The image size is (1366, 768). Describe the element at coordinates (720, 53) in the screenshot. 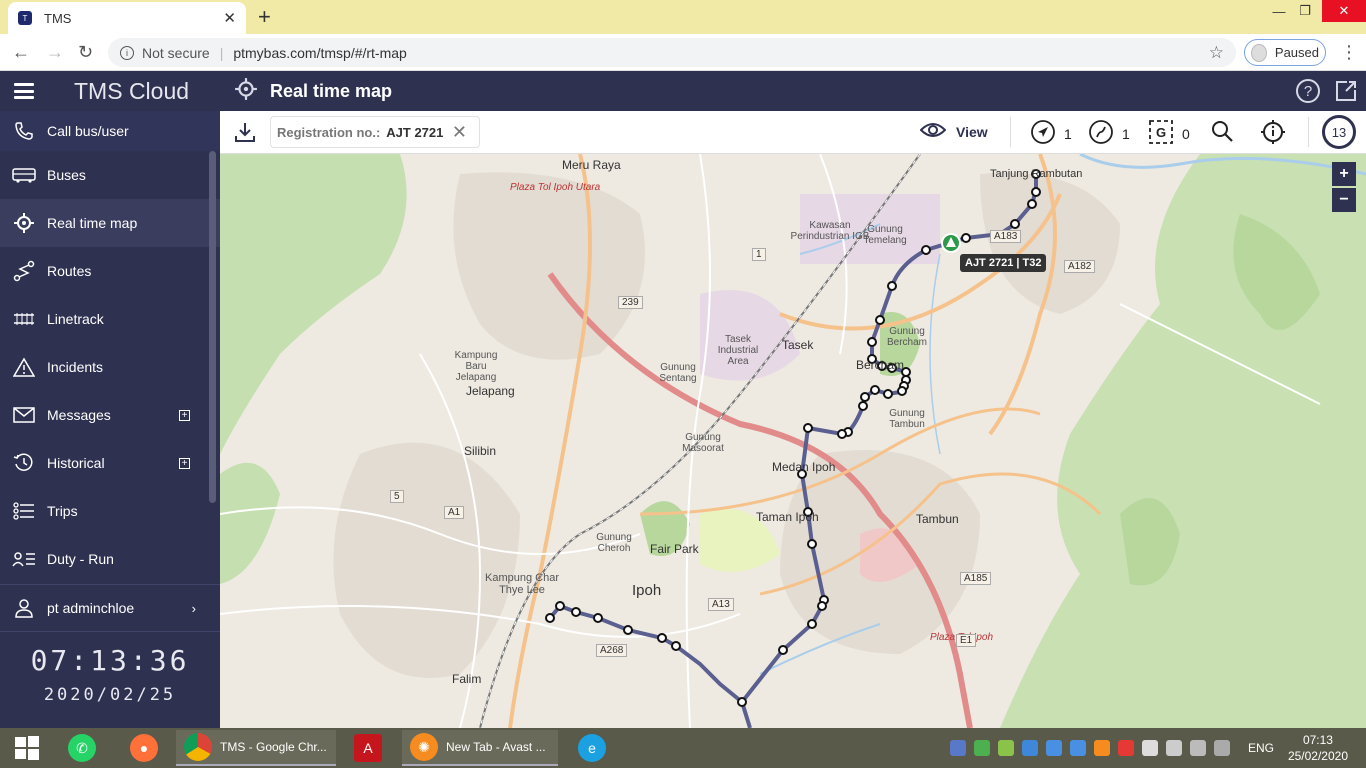

I see `url-text: ptmybas.com/tmsp/#/rt-map` at that location.